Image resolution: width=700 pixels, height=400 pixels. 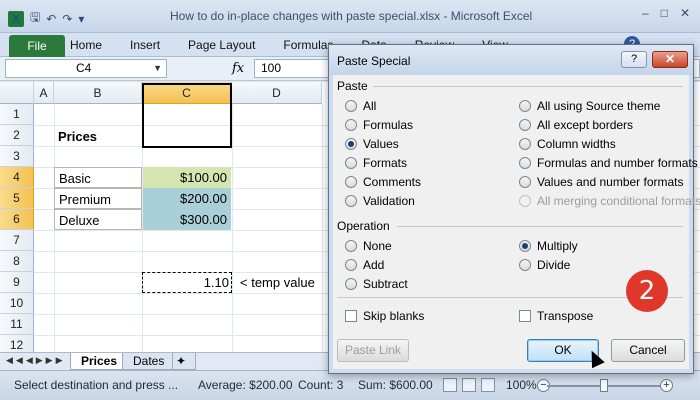 What do you see at coordinates (17, 135) in the screenshot?
I see `row-header-2: 2` at bounding box center [17, 135].